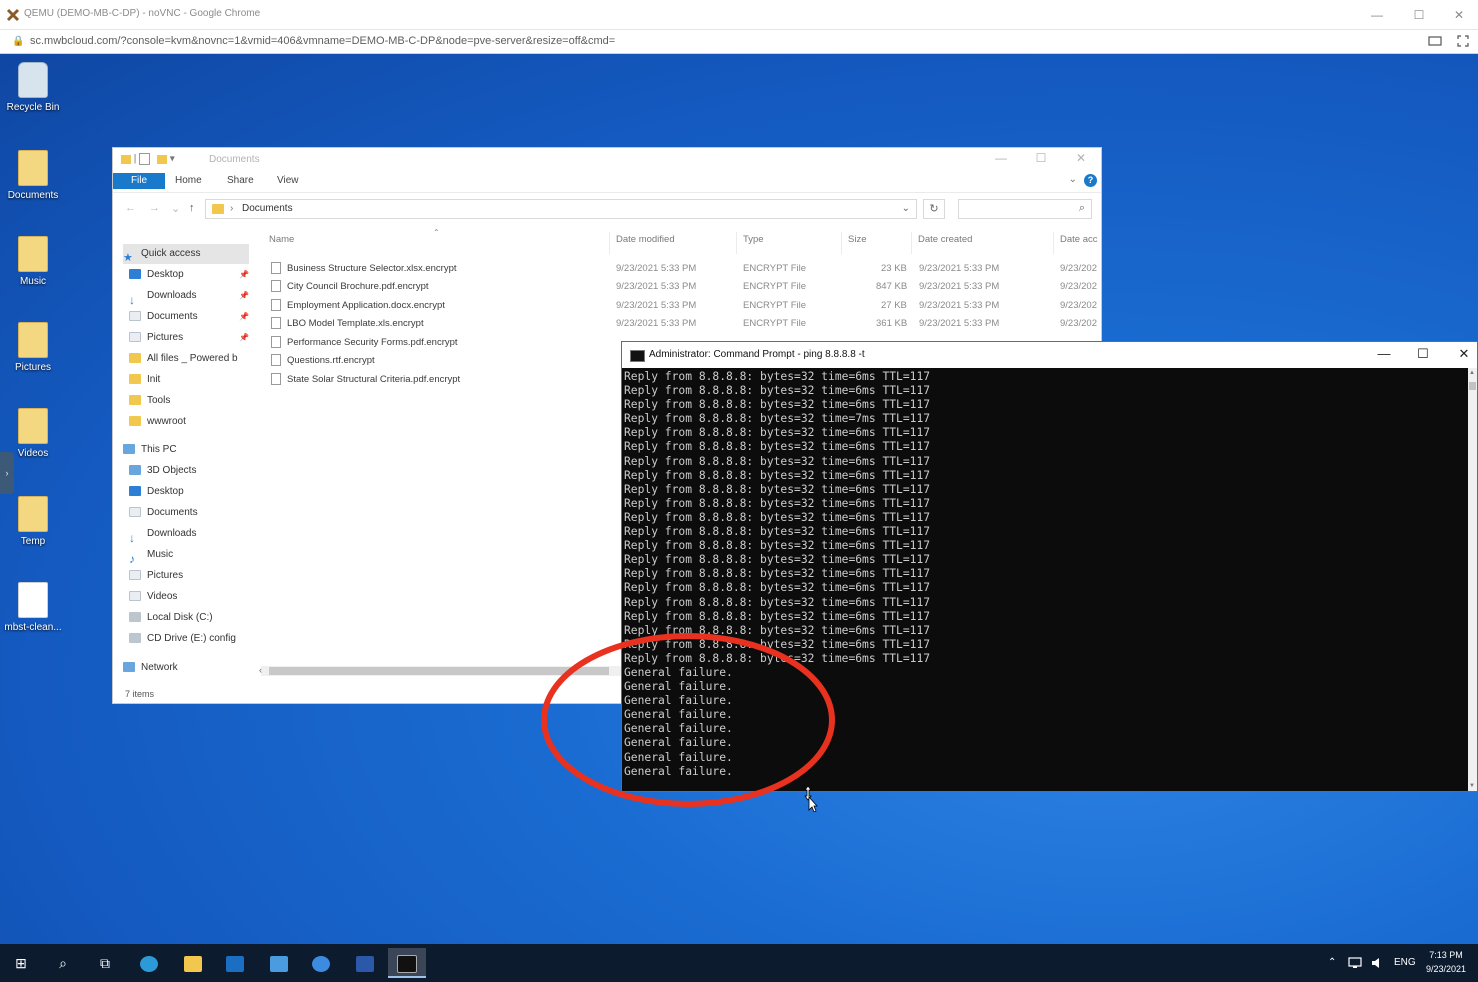  What do you see at coordinates (1419, 15) in the screenshot?
I see `chrome-maximize-button: ☐` at bounding box center [1419, 15].